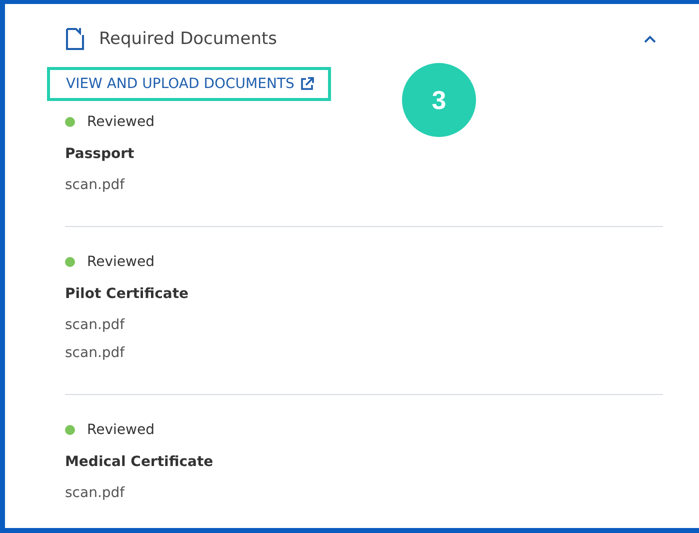 The height and width of the screenshot is (533, 699). Describe the element at coordinates (439, 100) in the screenshot. I see `step-badge: 3` at that location.